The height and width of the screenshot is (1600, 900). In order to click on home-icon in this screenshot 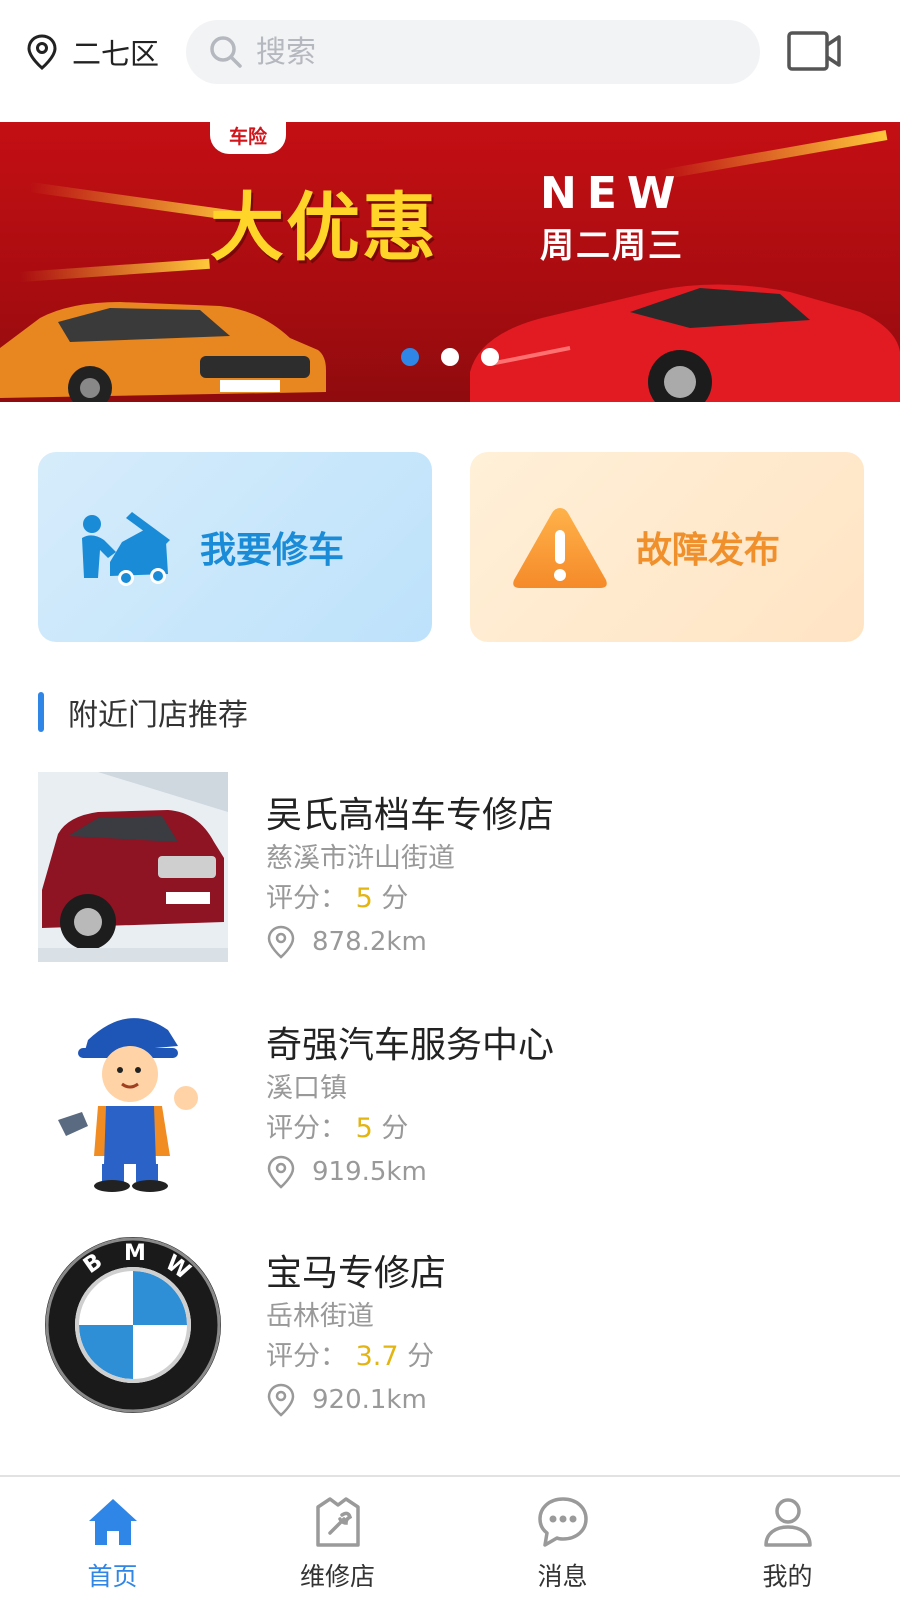, I will do `click(112, 1522)`.